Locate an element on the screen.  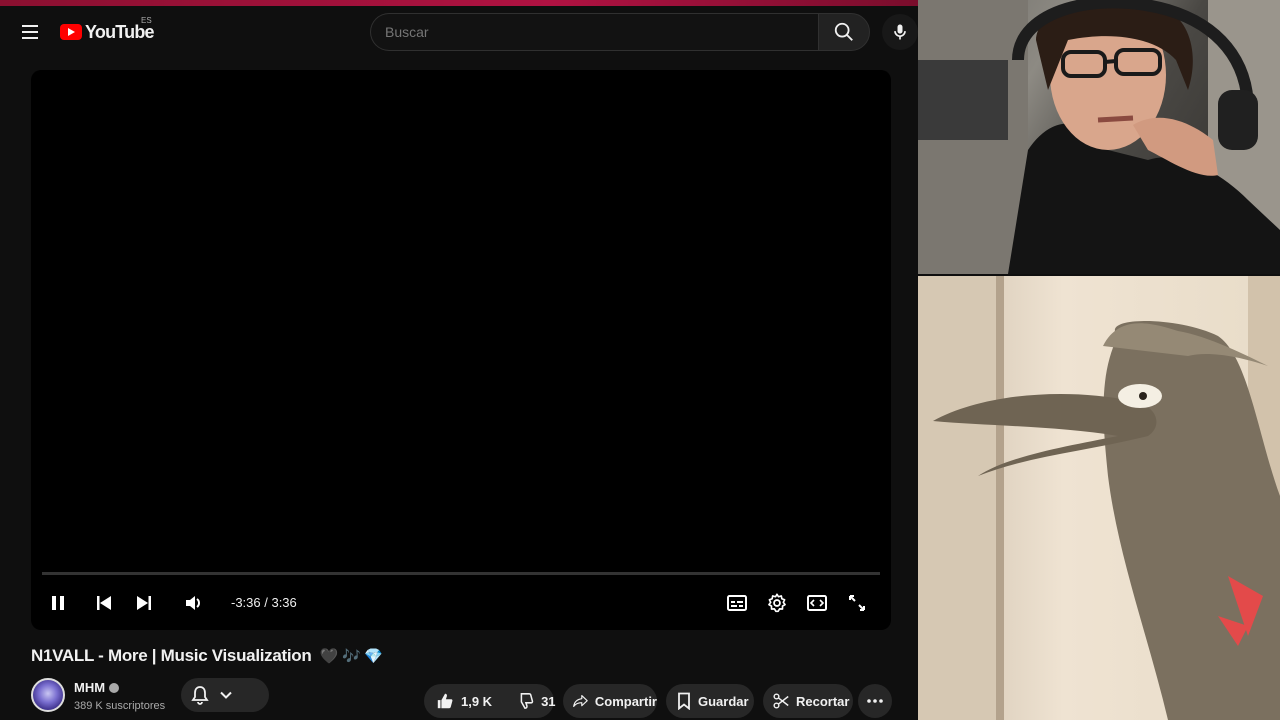
clip-button: Recortar is located at coordinates (808, 701).